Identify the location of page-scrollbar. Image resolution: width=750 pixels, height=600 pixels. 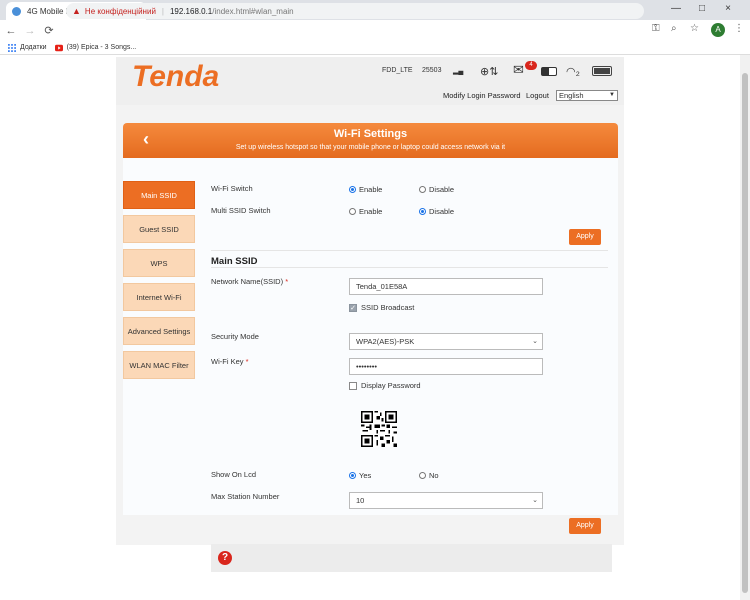
(745, 327).